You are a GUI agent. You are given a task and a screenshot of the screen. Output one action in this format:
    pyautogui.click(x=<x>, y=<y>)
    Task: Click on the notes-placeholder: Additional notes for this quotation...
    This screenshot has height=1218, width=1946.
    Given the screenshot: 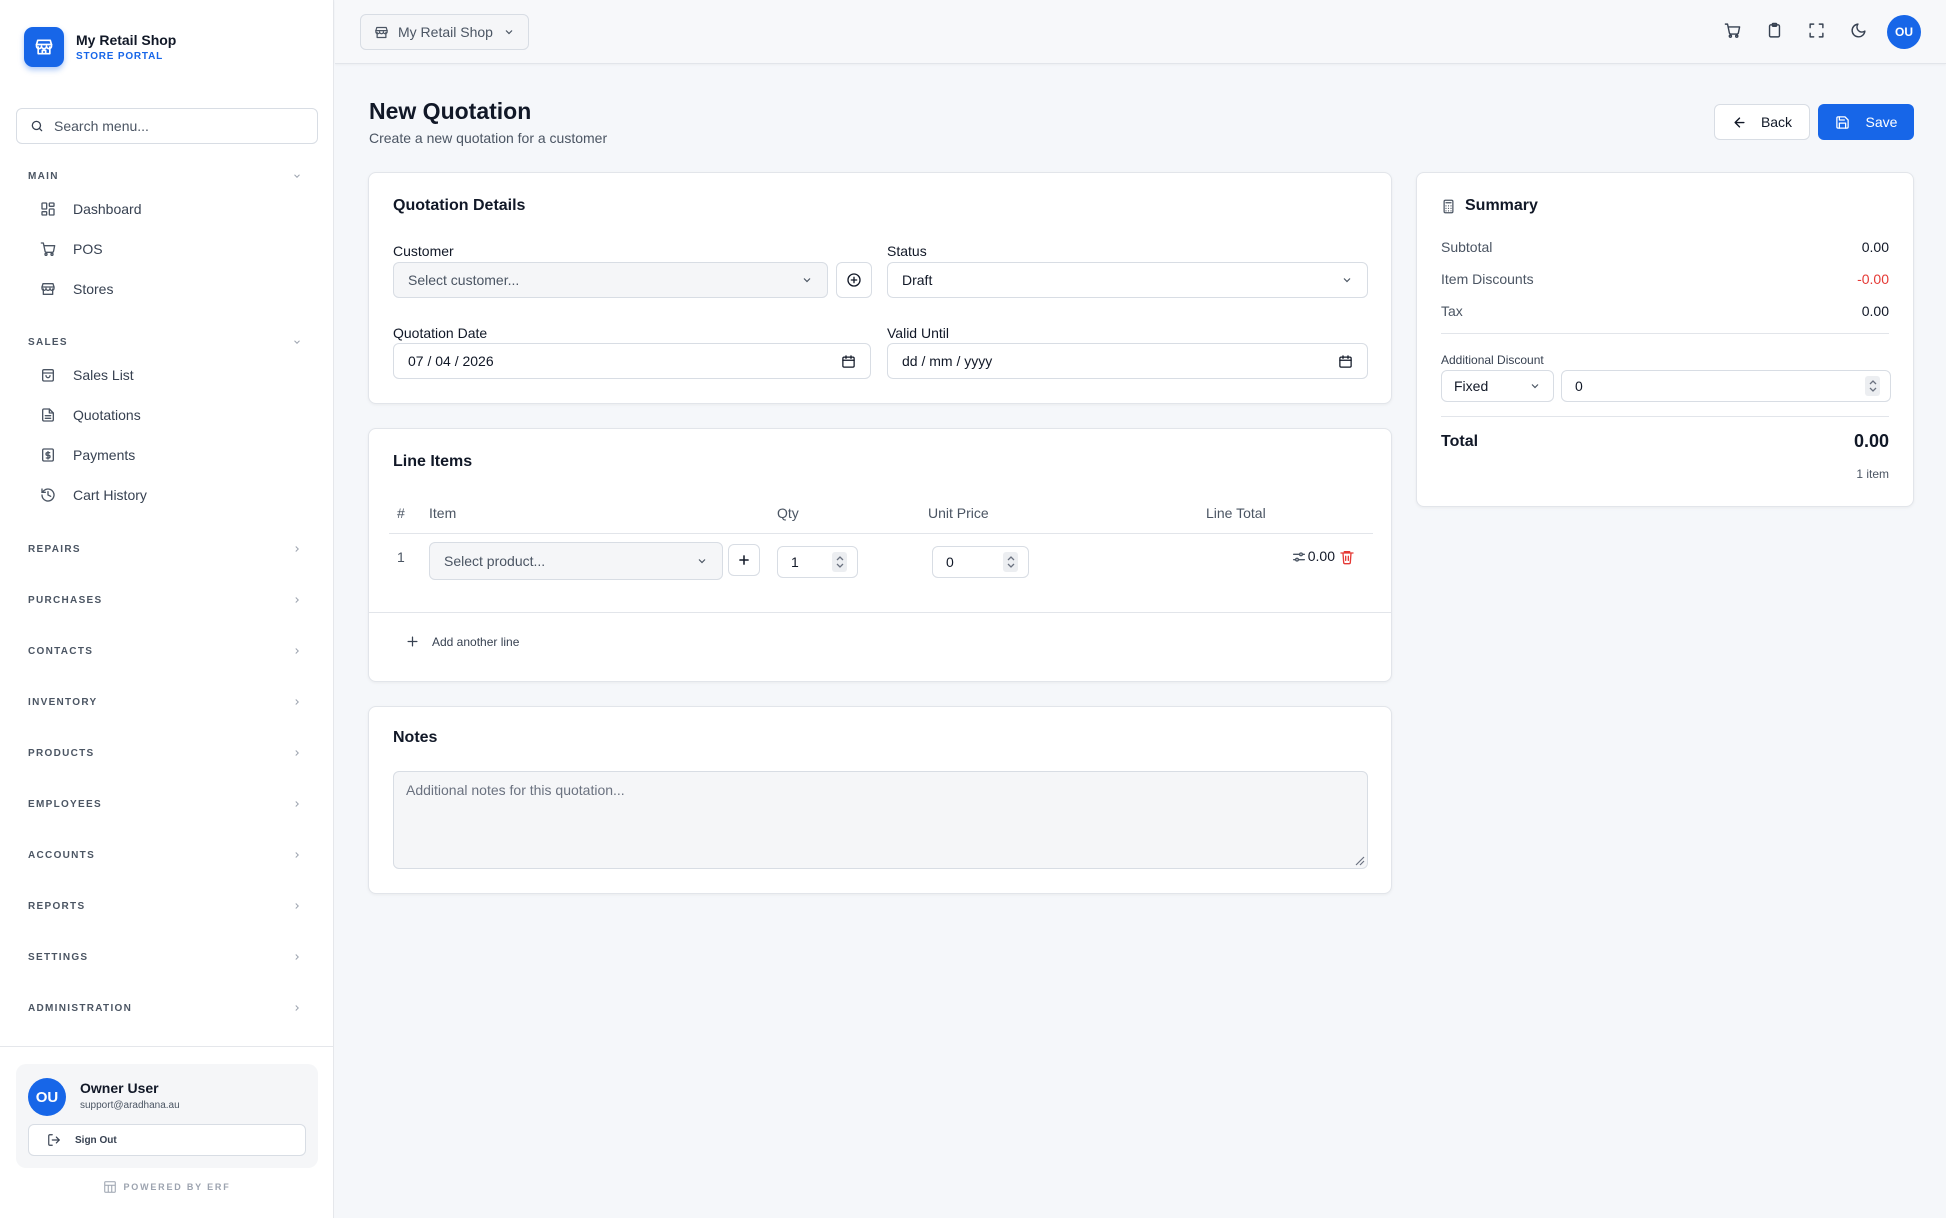 What is the action you would take?
    pyautogui.click(x=515, y=790)
    